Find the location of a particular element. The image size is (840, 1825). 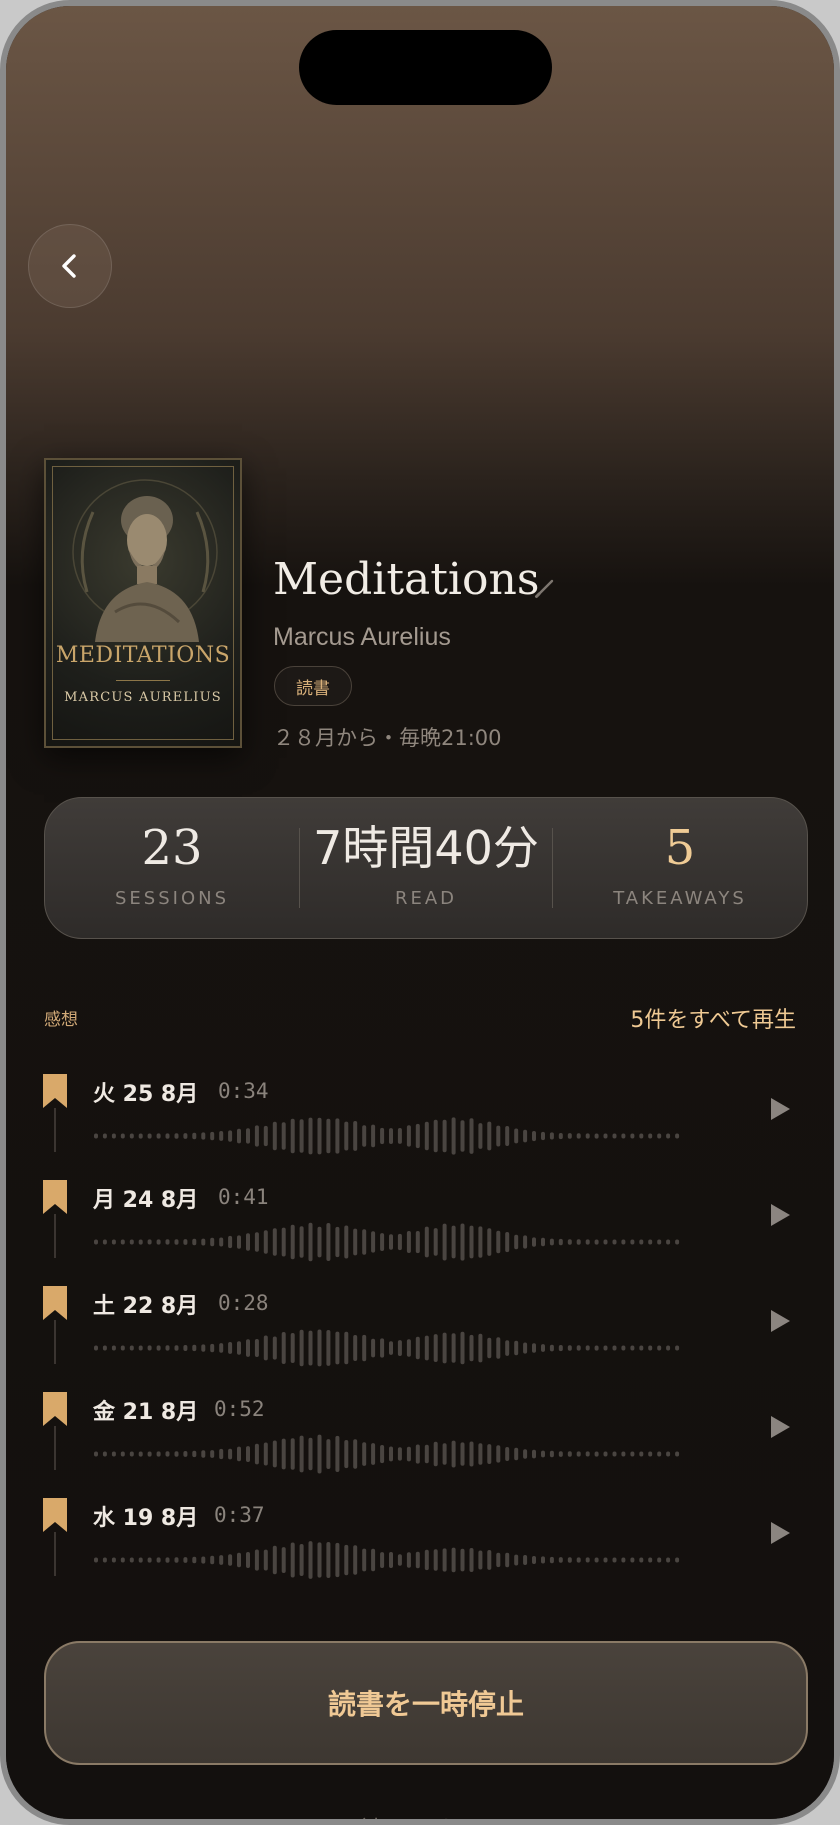

stat-divider is located at coordinates (299, 868).